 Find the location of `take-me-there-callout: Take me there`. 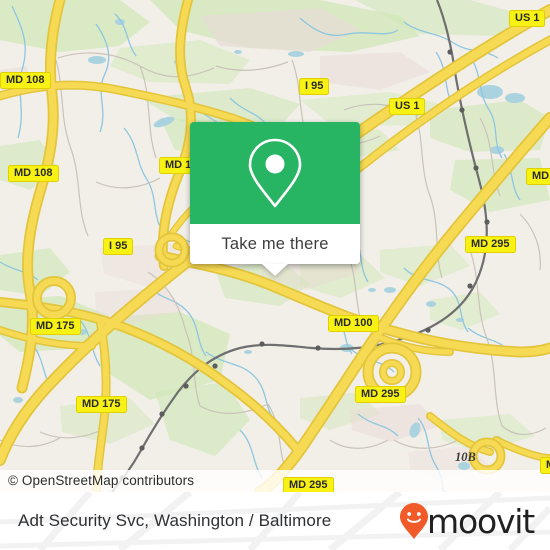

take-me-there-callout: Take me there is located at coordinates (275, 199).